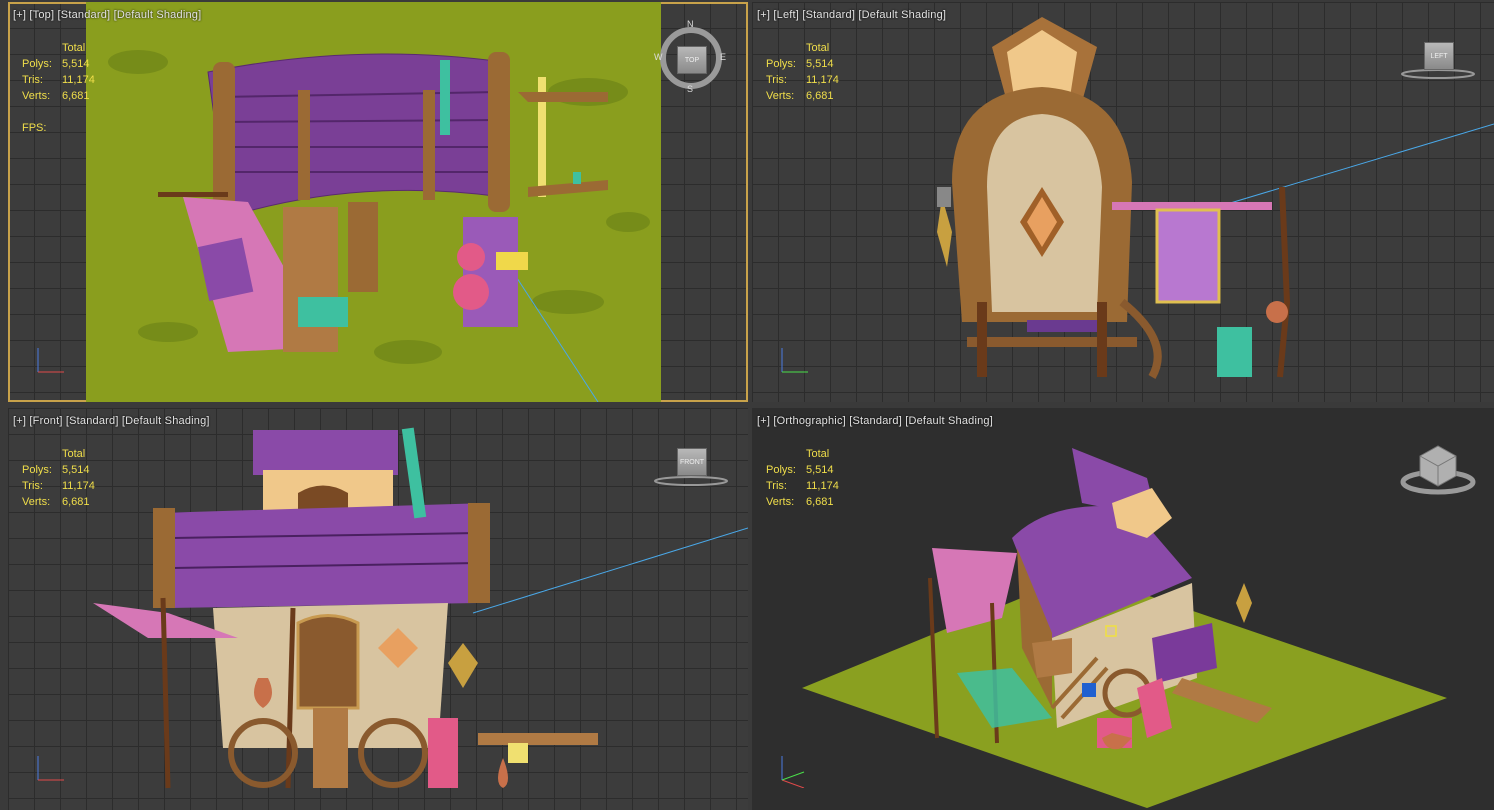  I want to click on compass-west-label: W, so click(658, 57).